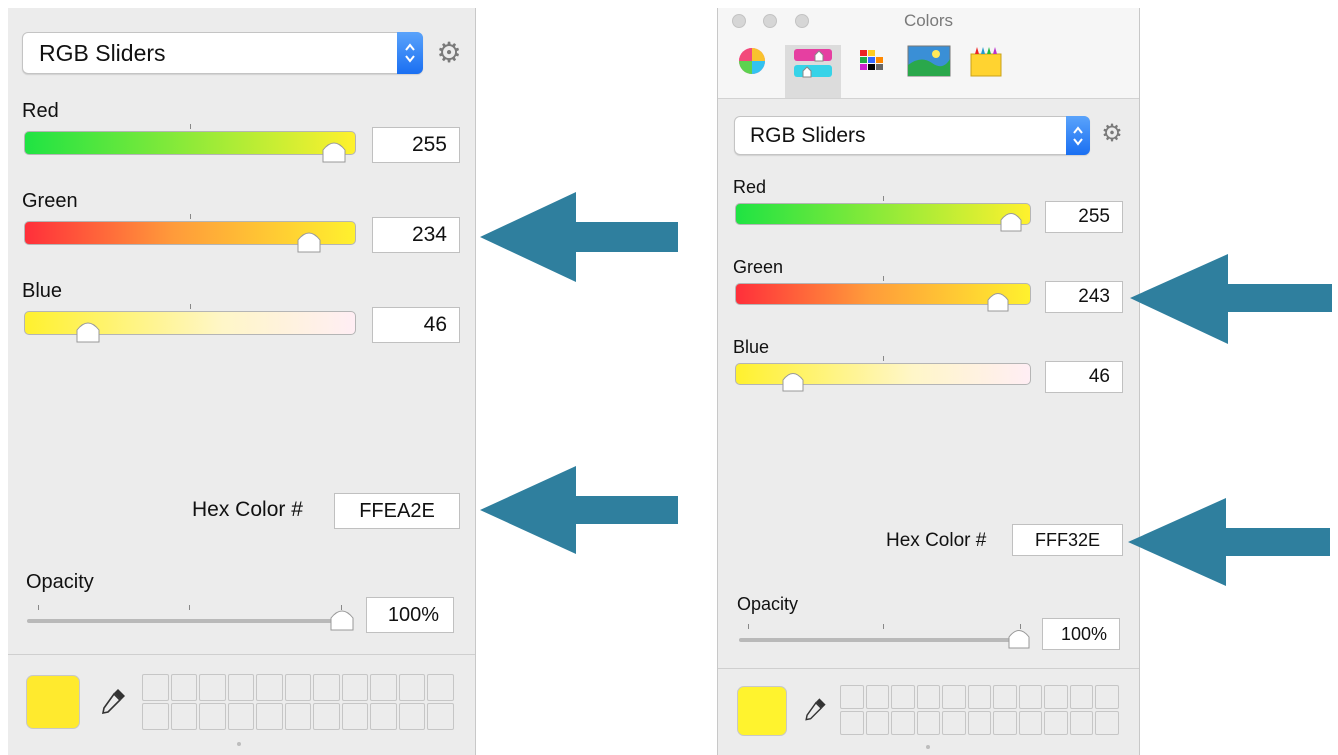  What do you see at coordinates (1067, 540) in the screenshot?
I see `hex-color-field: FFF32E` at bounding box center [1067, 540].